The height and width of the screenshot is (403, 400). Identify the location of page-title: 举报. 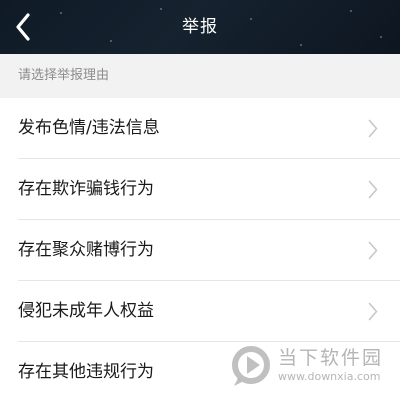
(200, 27).